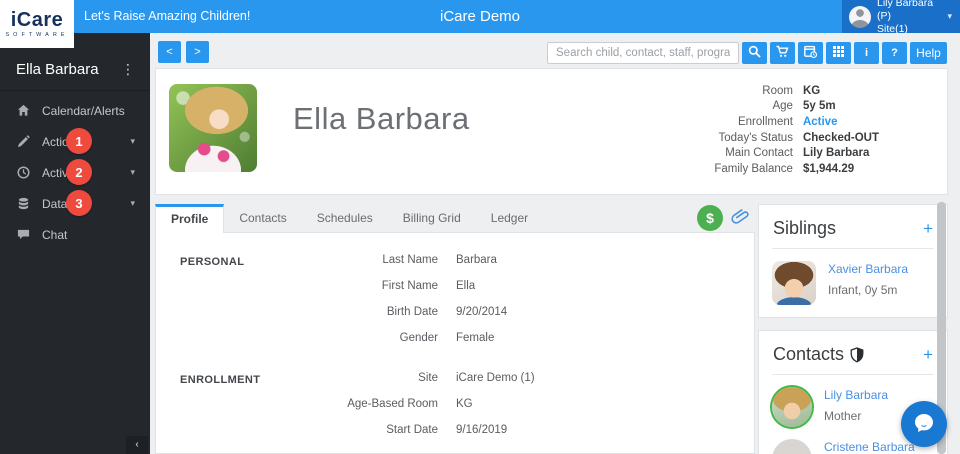 The width and height of the screenshot is (960, 454). What do you see at coordinates (381, 118) in the screenshot?
I see `child-name-title: Ella Barbara` at bounding box center [381, 118].